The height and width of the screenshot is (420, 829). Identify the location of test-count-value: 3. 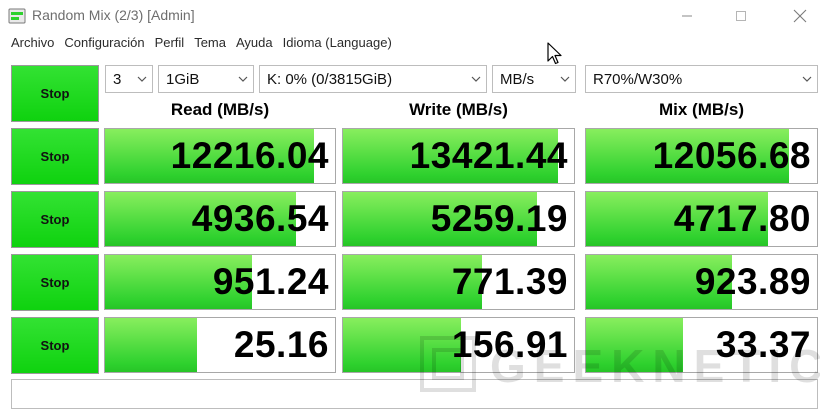
(117, 79).